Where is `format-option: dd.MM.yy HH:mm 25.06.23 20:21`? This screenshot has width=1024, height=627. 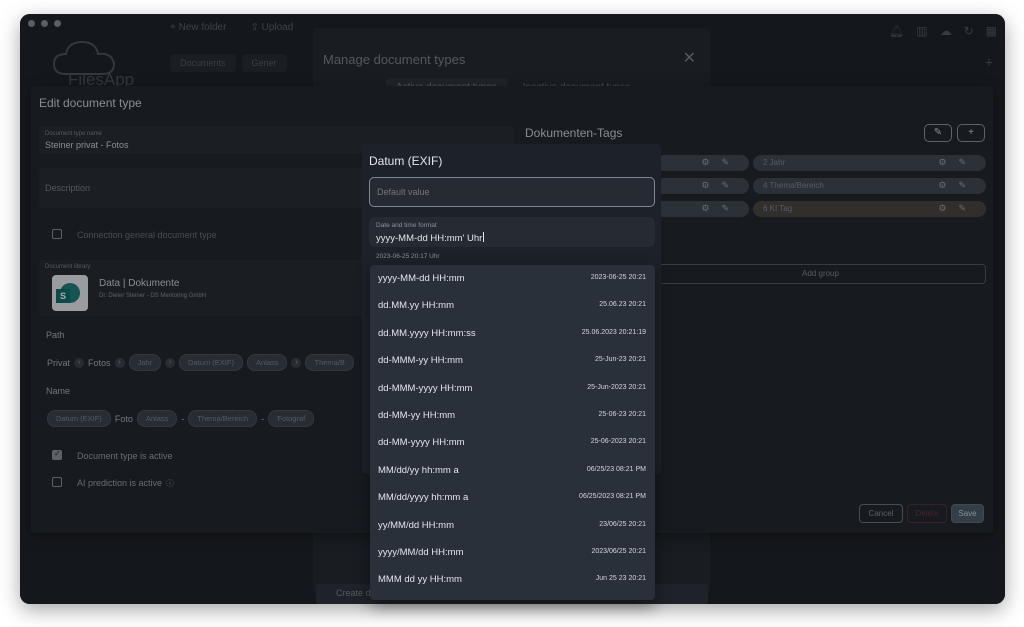 format-option: dd.MM.yy HH:mm 25.06.23 20:21 is located at coordinates (512, 305).